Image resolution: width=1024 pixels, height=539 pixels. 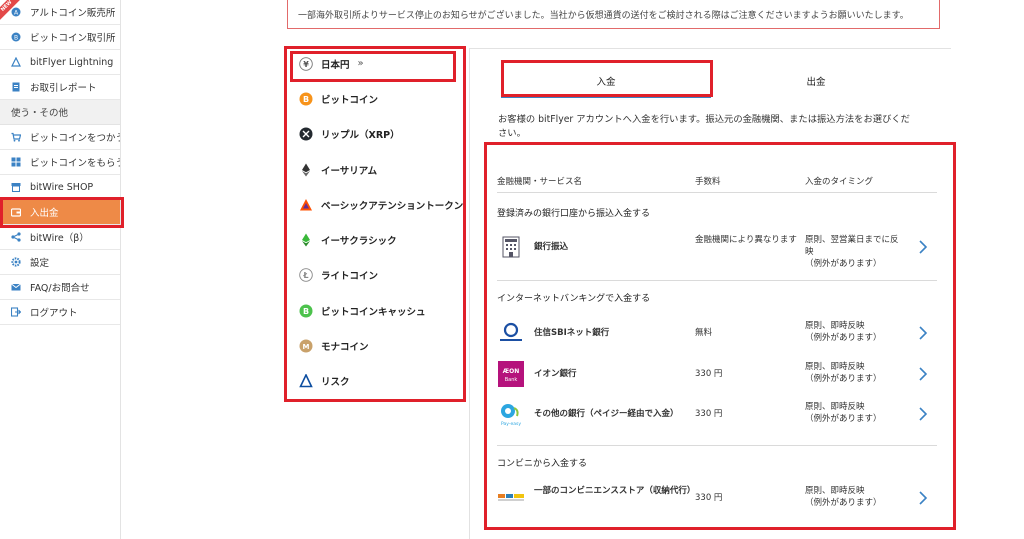 I want to click on row-fee: 330 円, so click(x=709, y=498).